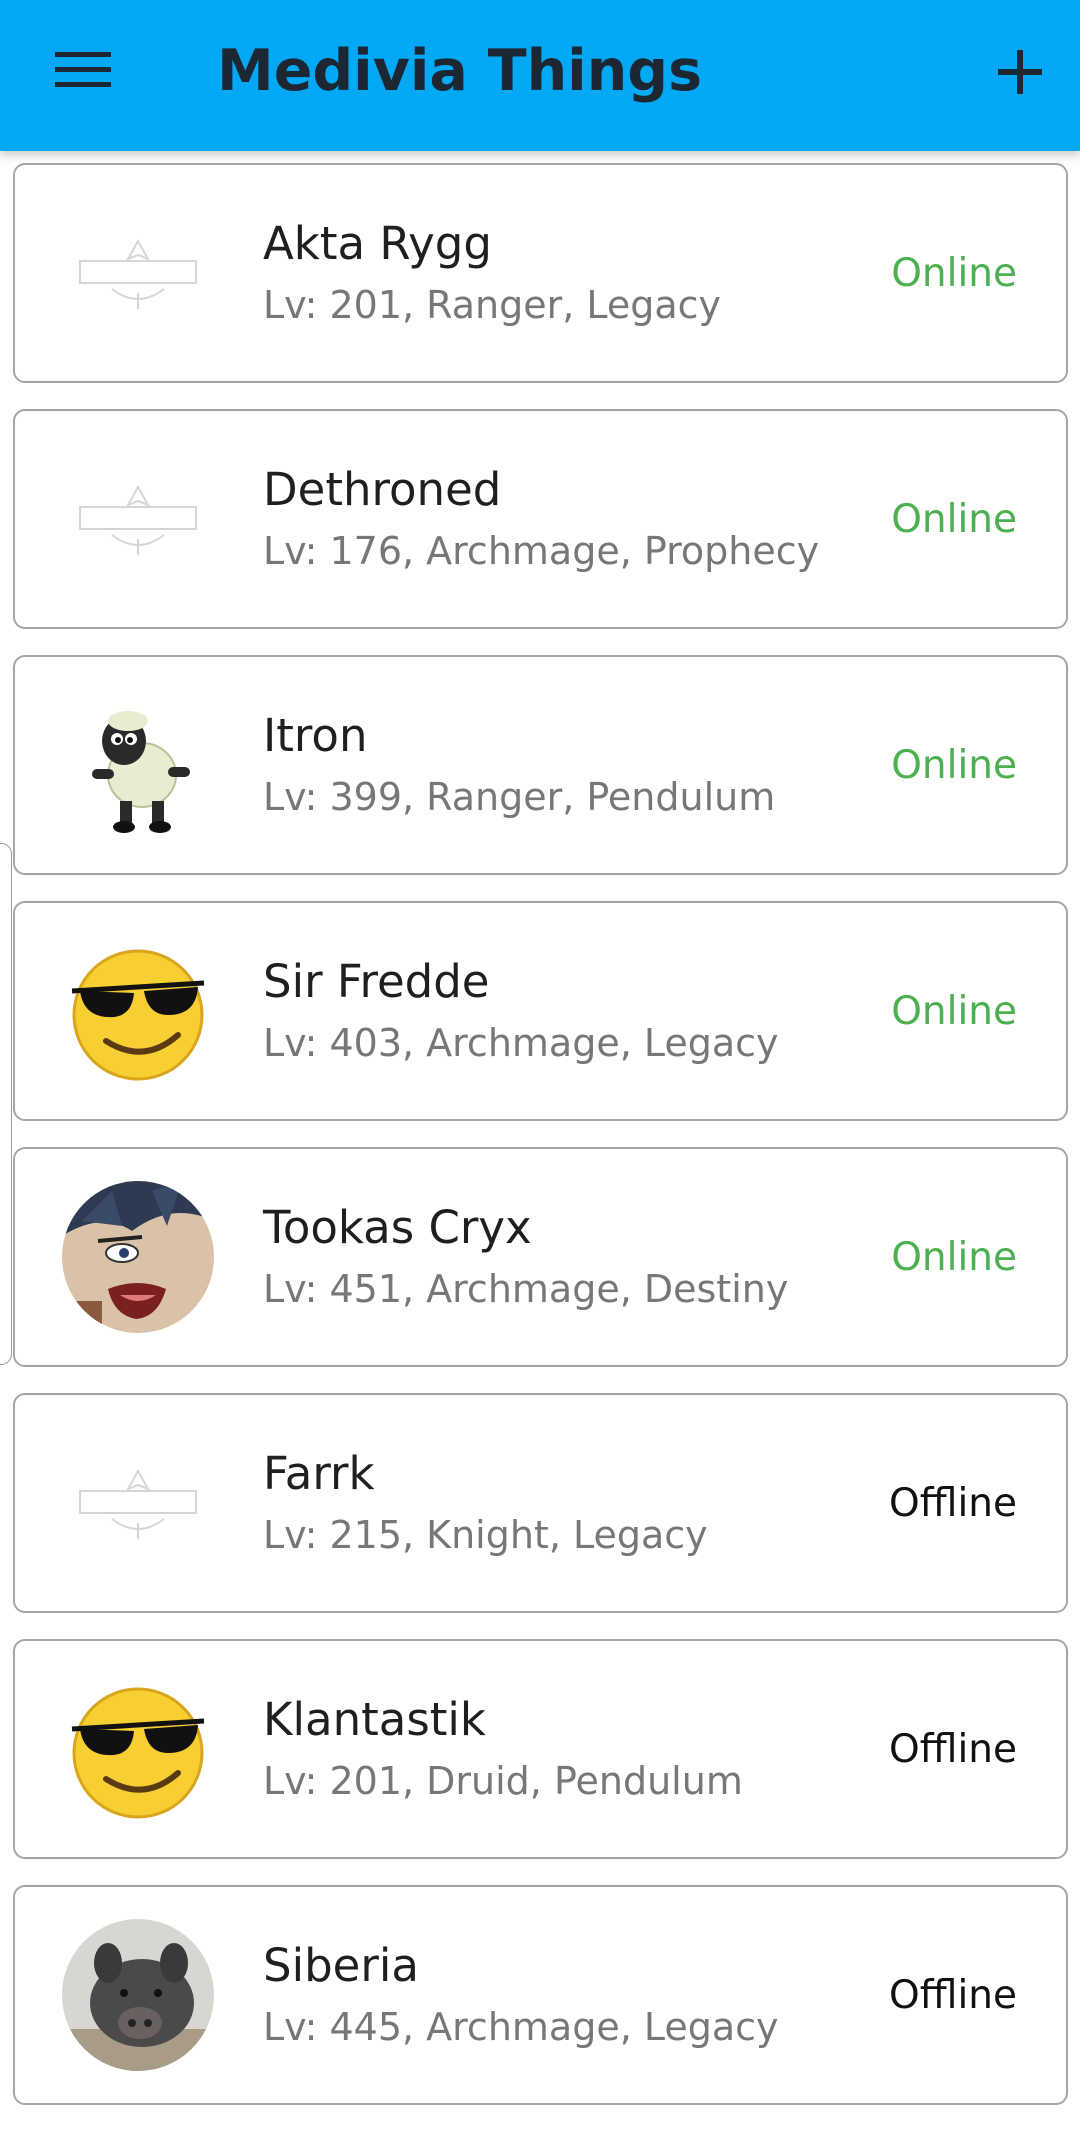  Describe the element at coordinates (374, 1719) in the screenshot. I see `character-name: Klantastik` at that location.